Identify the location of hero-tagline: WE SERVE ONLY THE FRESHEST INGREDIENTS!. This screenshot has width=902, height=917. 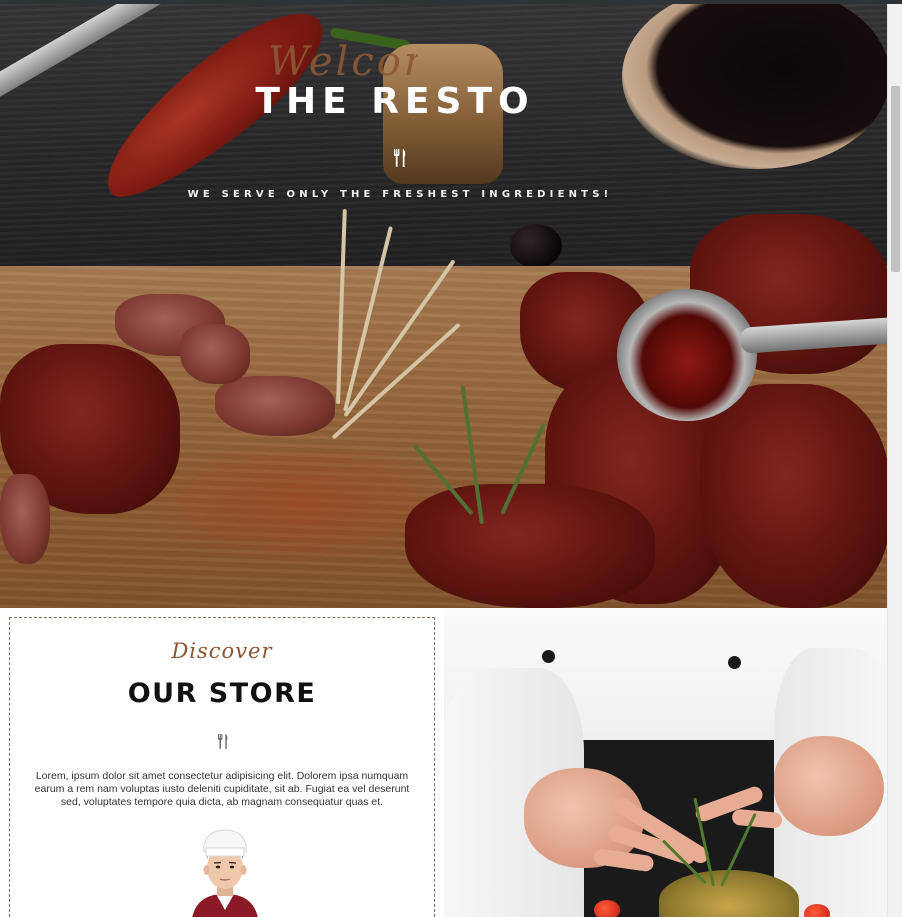
(400, 194).